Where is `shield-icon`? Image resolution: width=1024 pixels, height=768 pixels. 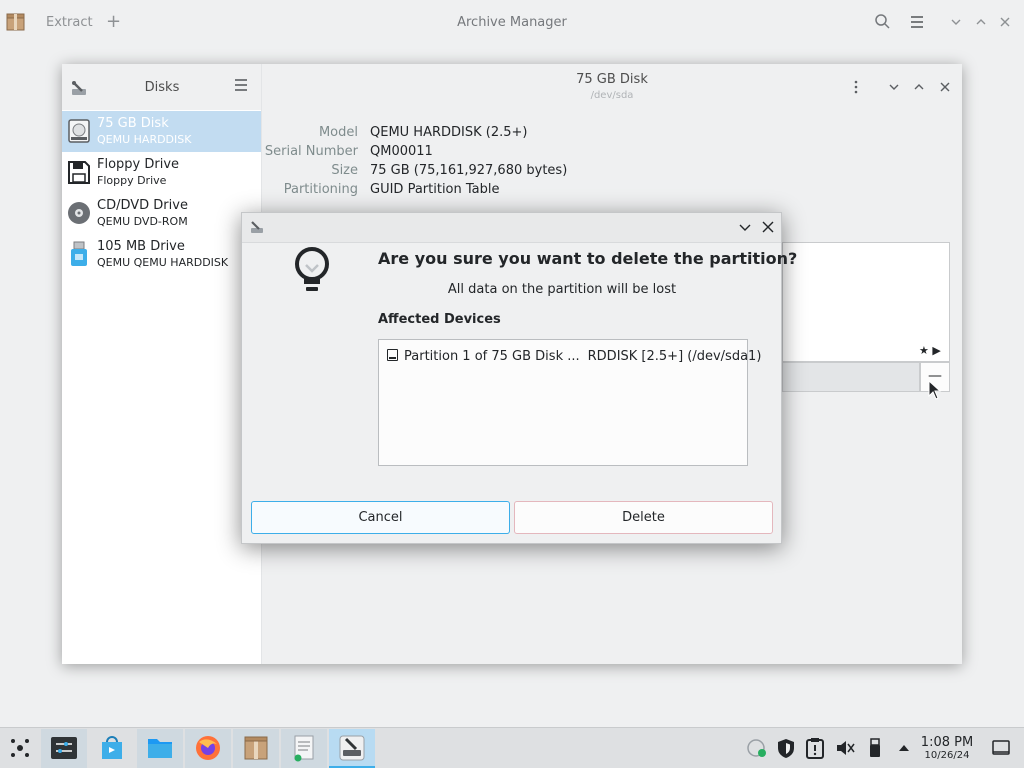
shield-icon is located at coordinates (786, 748).